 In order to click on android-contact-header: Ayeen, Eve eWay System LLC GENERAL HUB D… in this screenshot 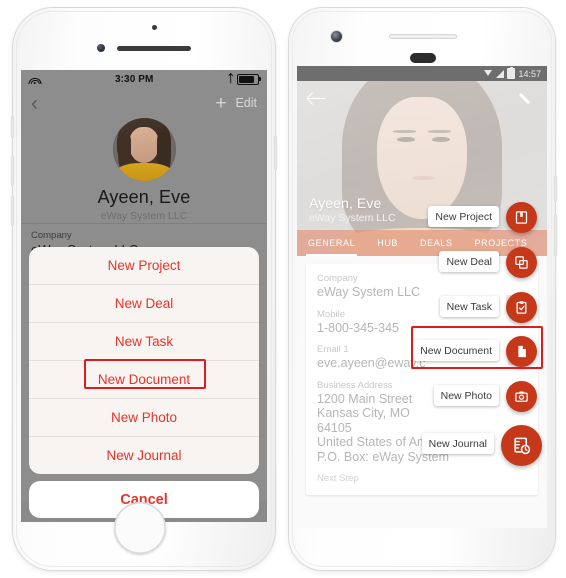, I will do `click(422, 168)`.